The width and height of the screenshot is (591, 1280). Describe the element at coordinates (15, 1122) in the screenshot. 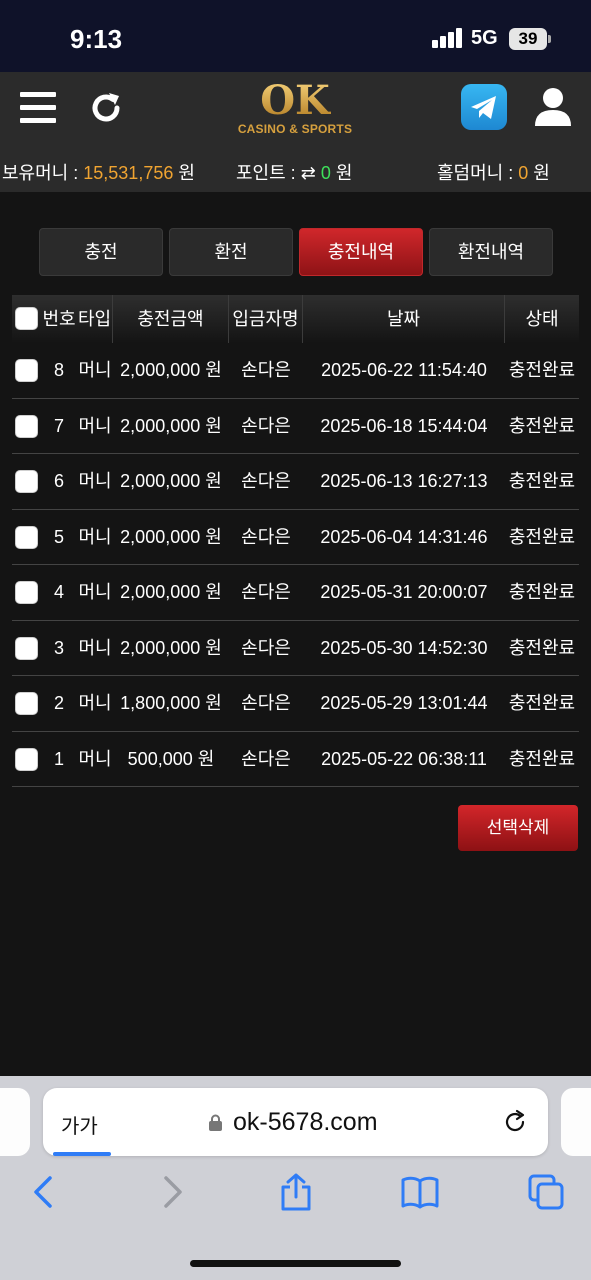

I see `prev-tab-preview` at that location.